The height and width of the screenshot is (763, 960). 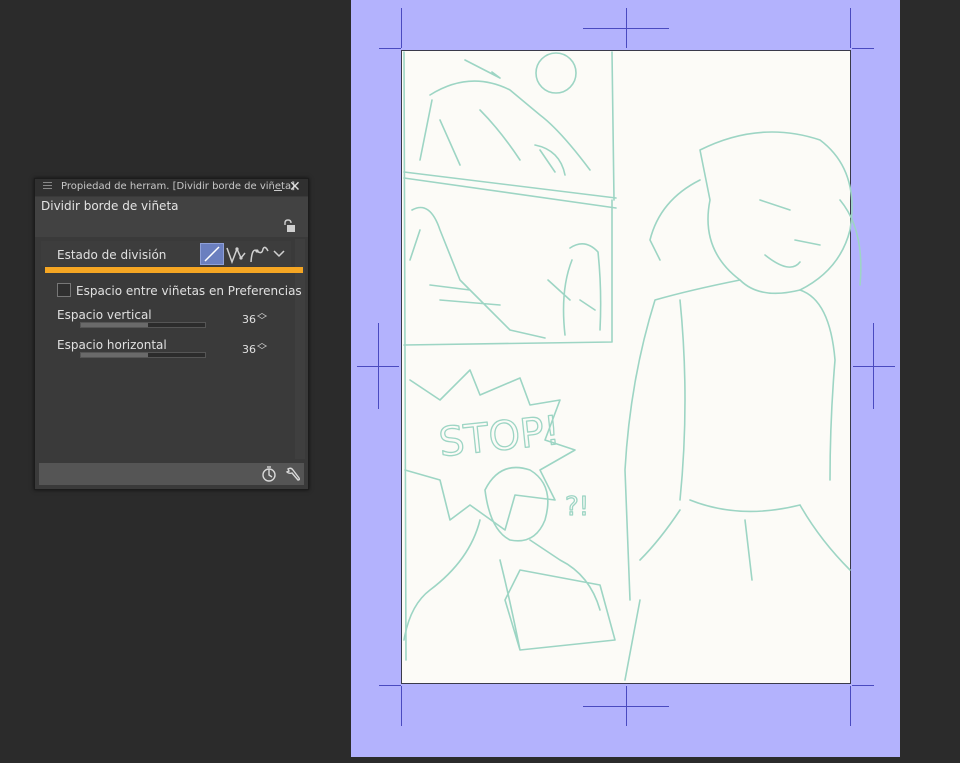 I want to click on crop-mark-top-left-v, so click(x=401, y=28).